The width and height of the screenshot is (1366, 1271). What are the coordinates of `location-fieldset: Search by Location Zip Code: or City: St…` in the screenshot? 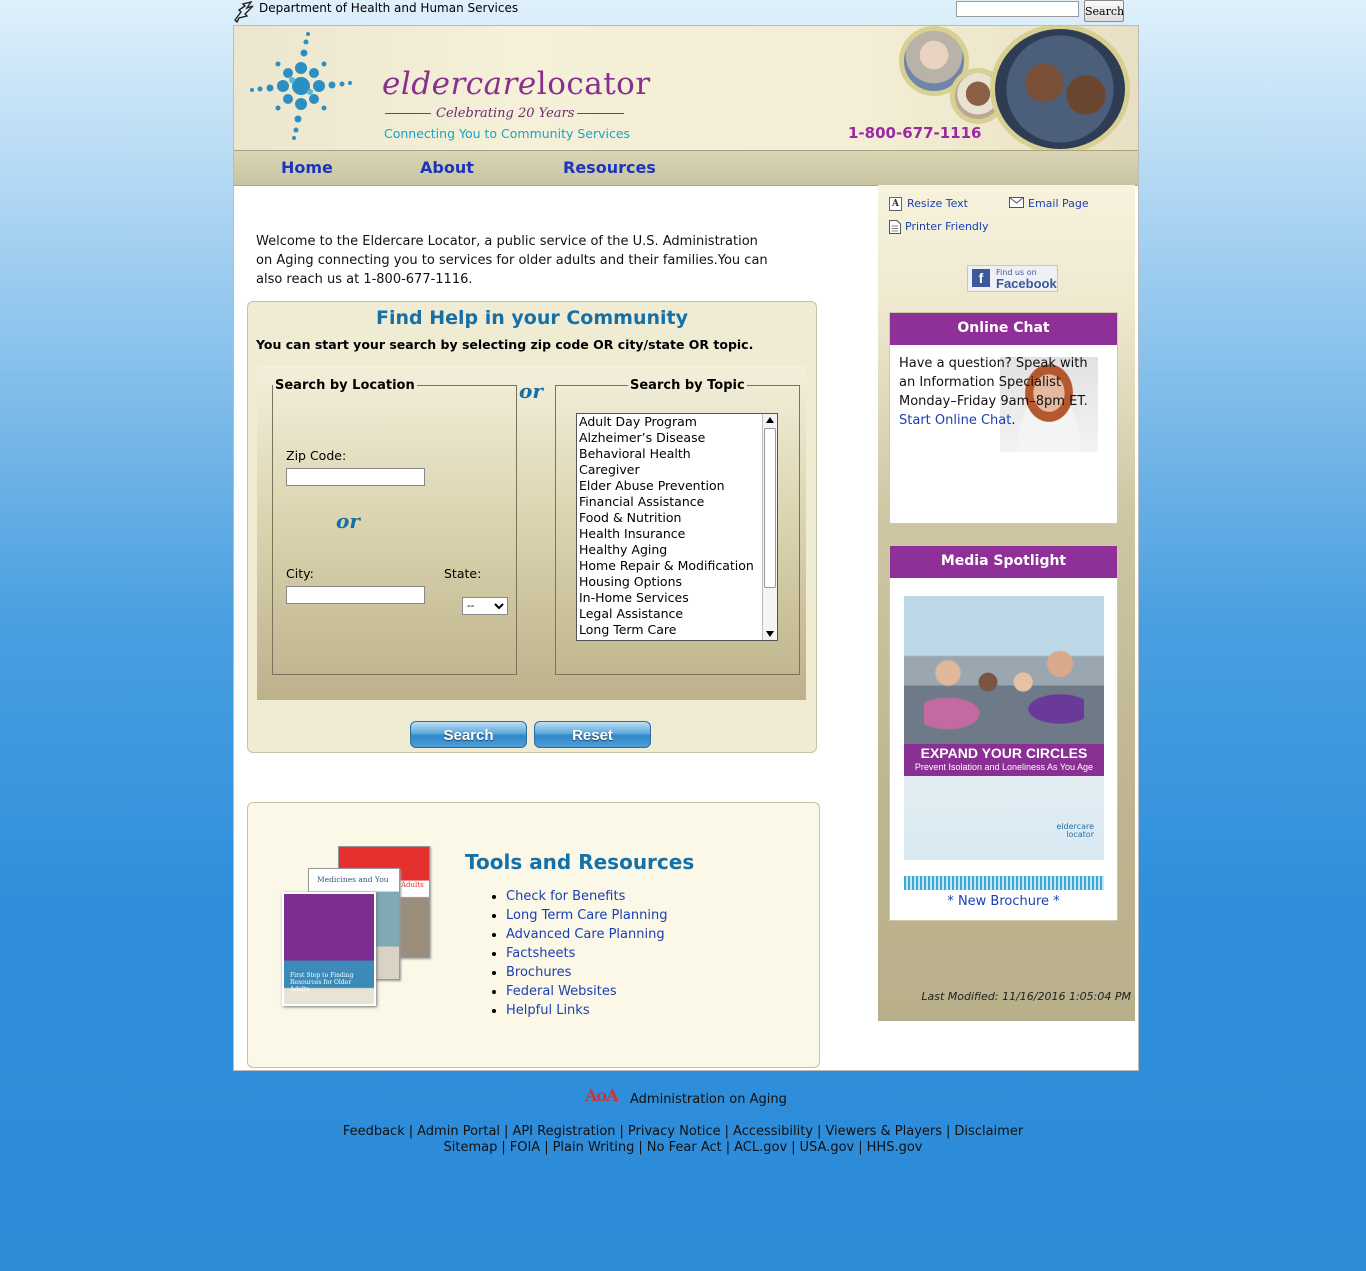 It's located at (394, 526).